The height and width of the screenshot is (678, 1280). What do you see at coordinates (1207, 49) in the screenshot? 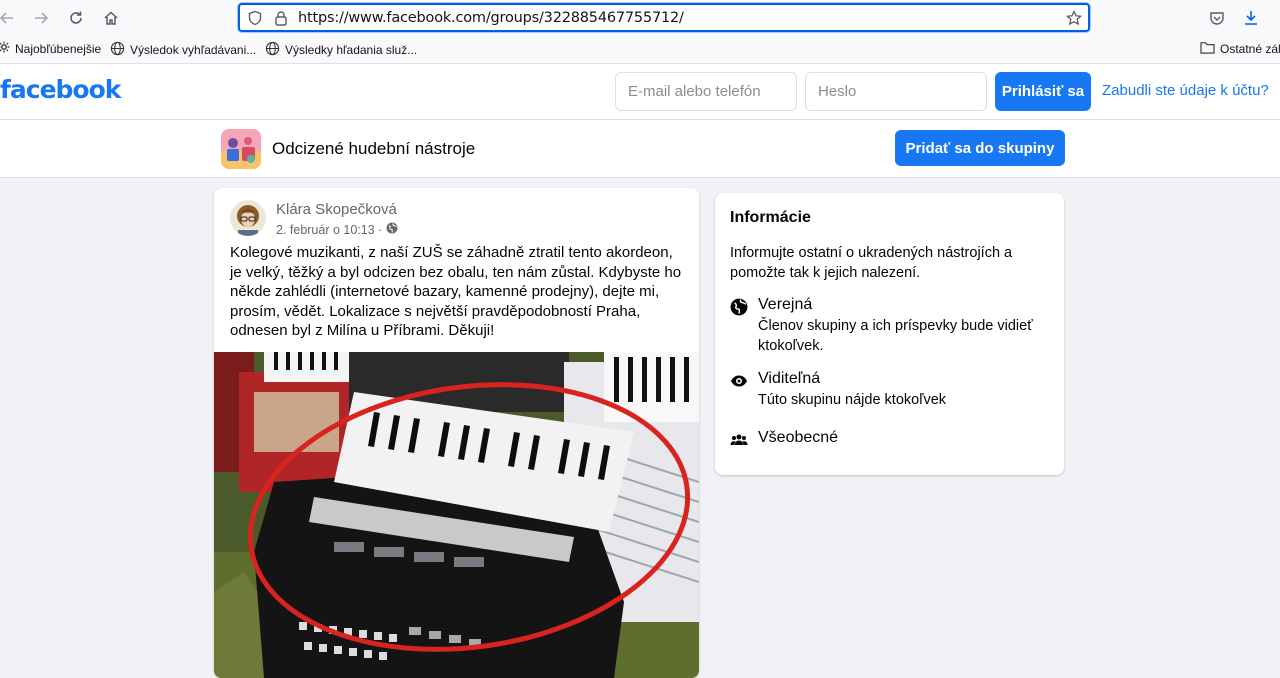
I see `folder-icon` at bounding box center [1207, 49].